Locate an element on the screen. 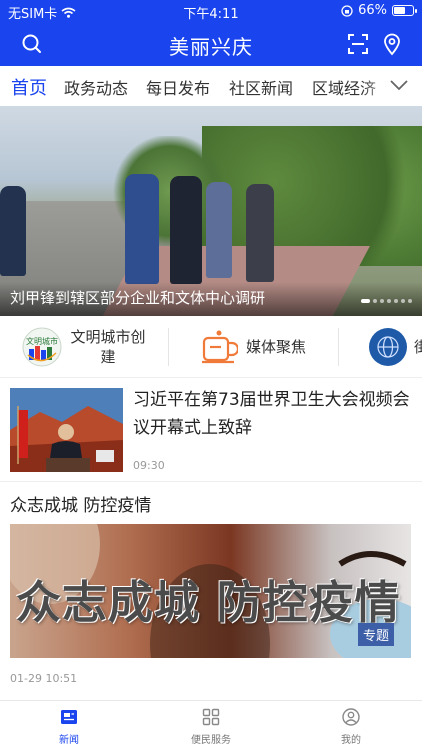 Image resolution: width=422 pixels, height=750 pixels. feature-image-text: 众志成城 防控疫情 is located at coordinates (208, 602).